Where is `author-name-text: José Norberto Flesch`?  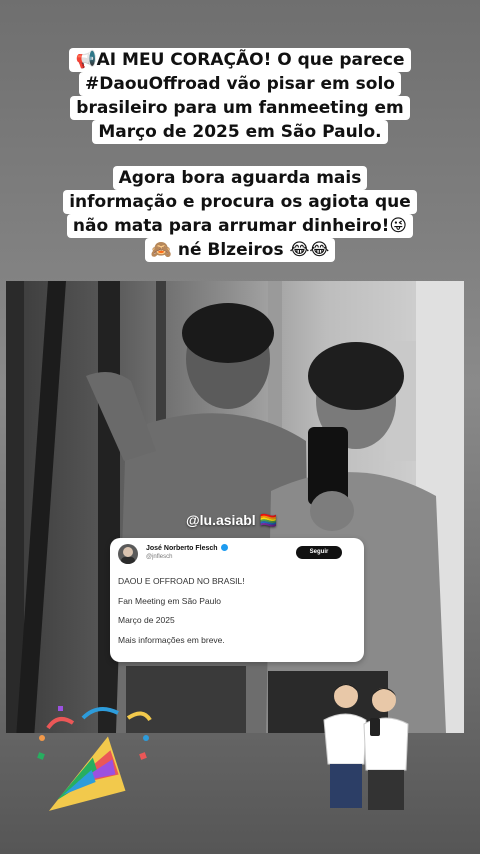 author-name-text: José Norberto Flesch is located at coordinates (182, 548).